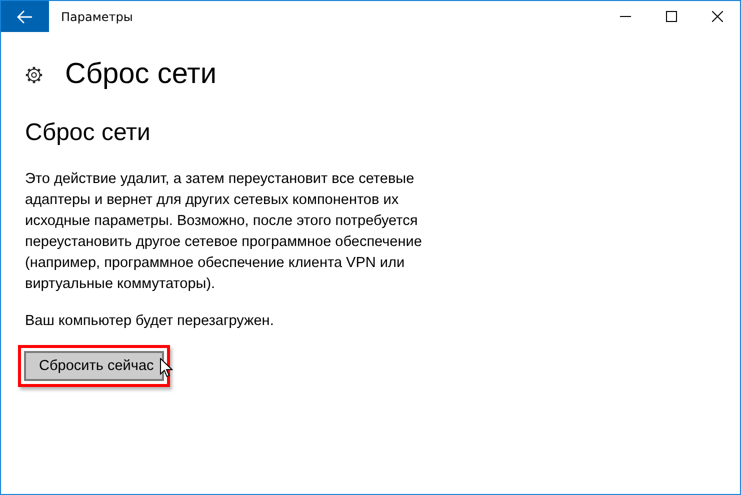 This screenshot has width=741, height=495. I want to click on back-arrow-icon, so click(25, 17).